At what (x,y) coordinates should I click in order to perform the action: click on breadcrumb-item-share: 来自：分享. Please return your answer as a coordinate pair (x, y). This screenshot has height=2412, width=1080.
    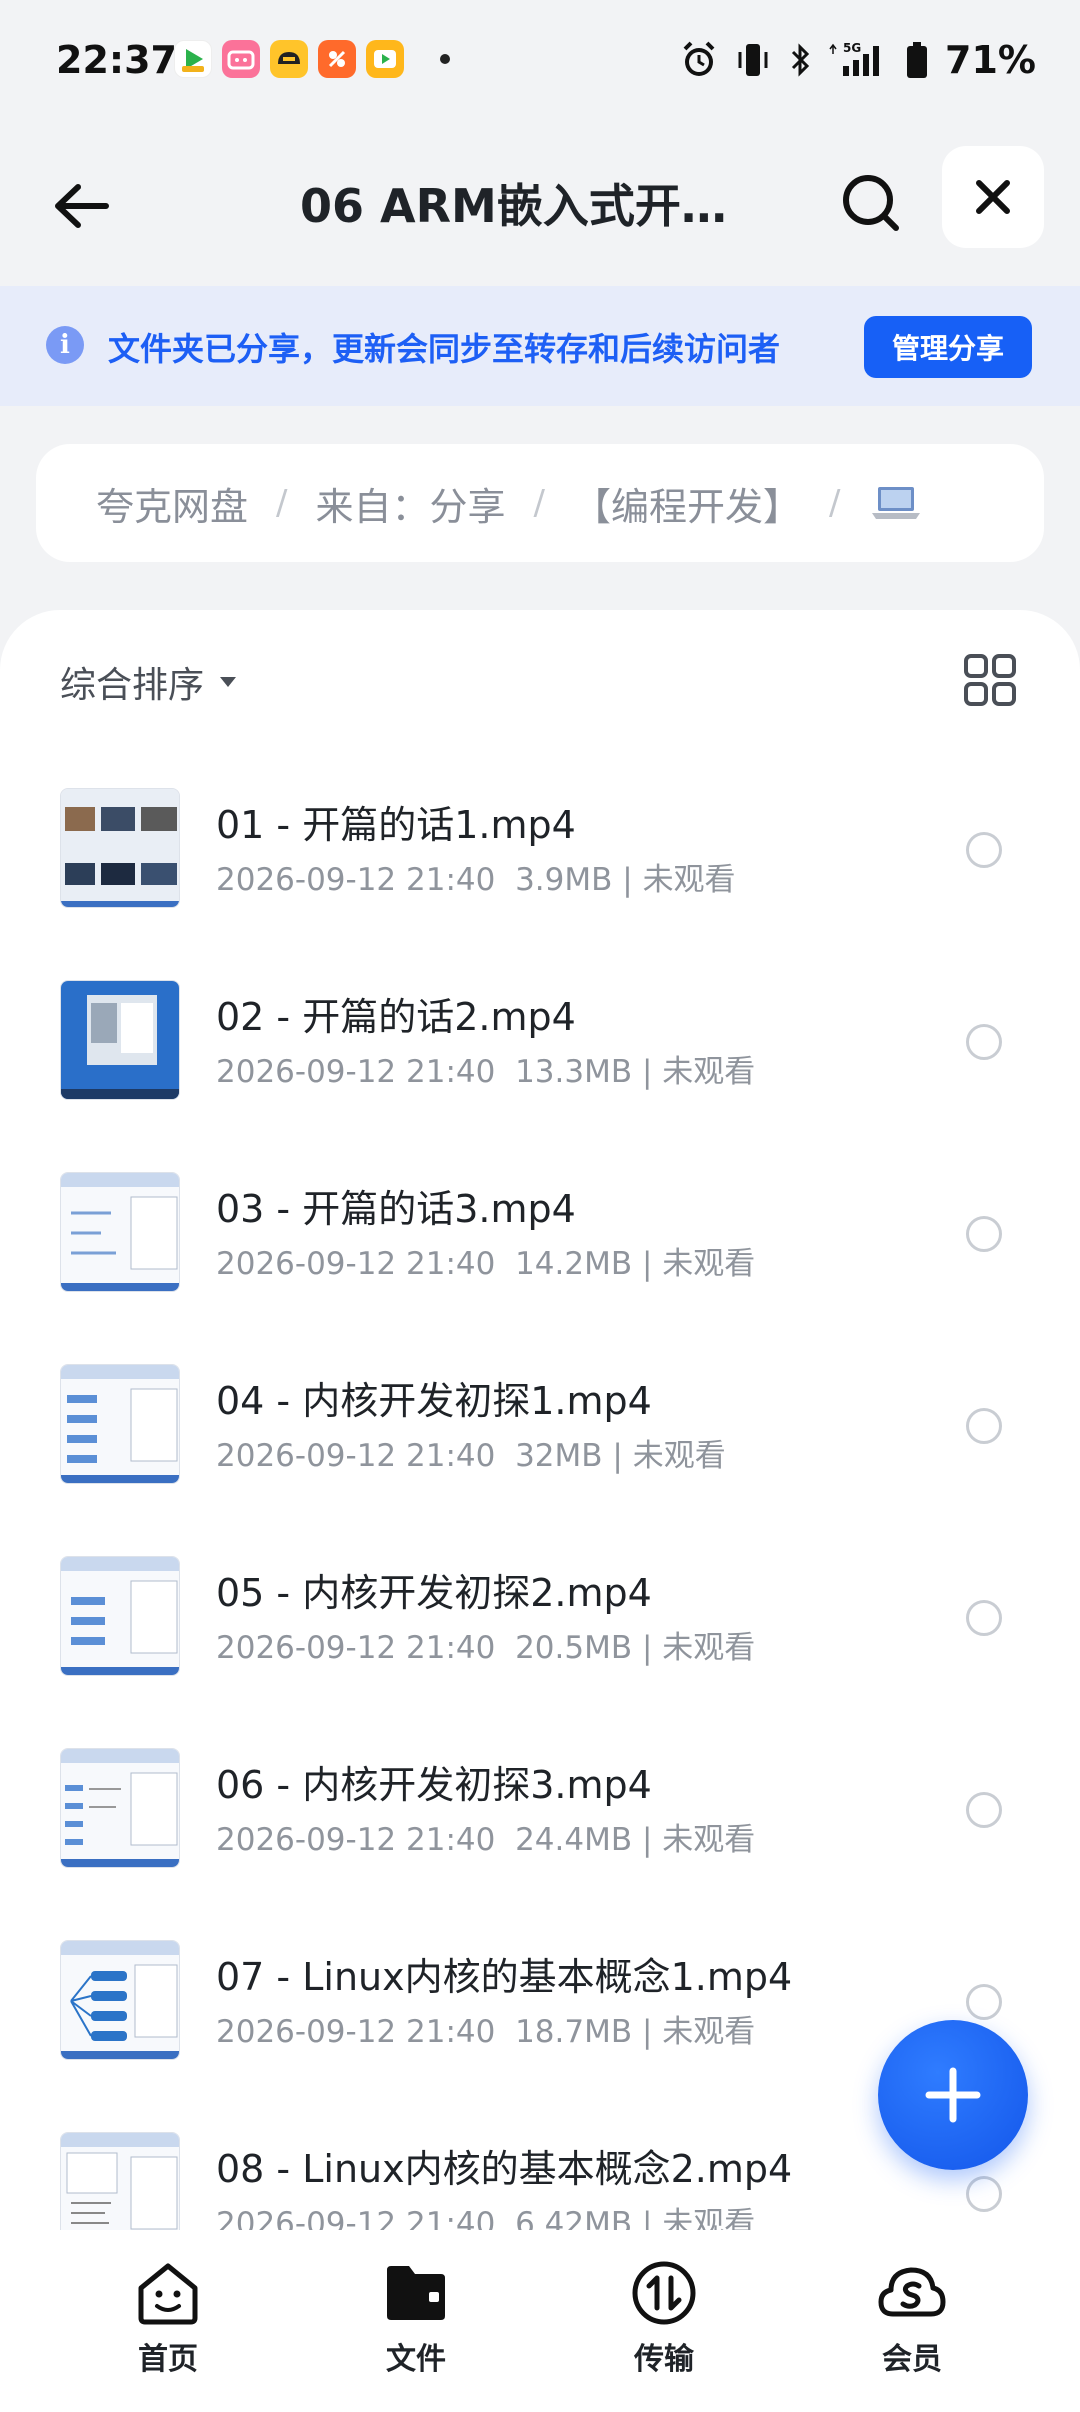
    Looking at the image, I should click on (410, 503).